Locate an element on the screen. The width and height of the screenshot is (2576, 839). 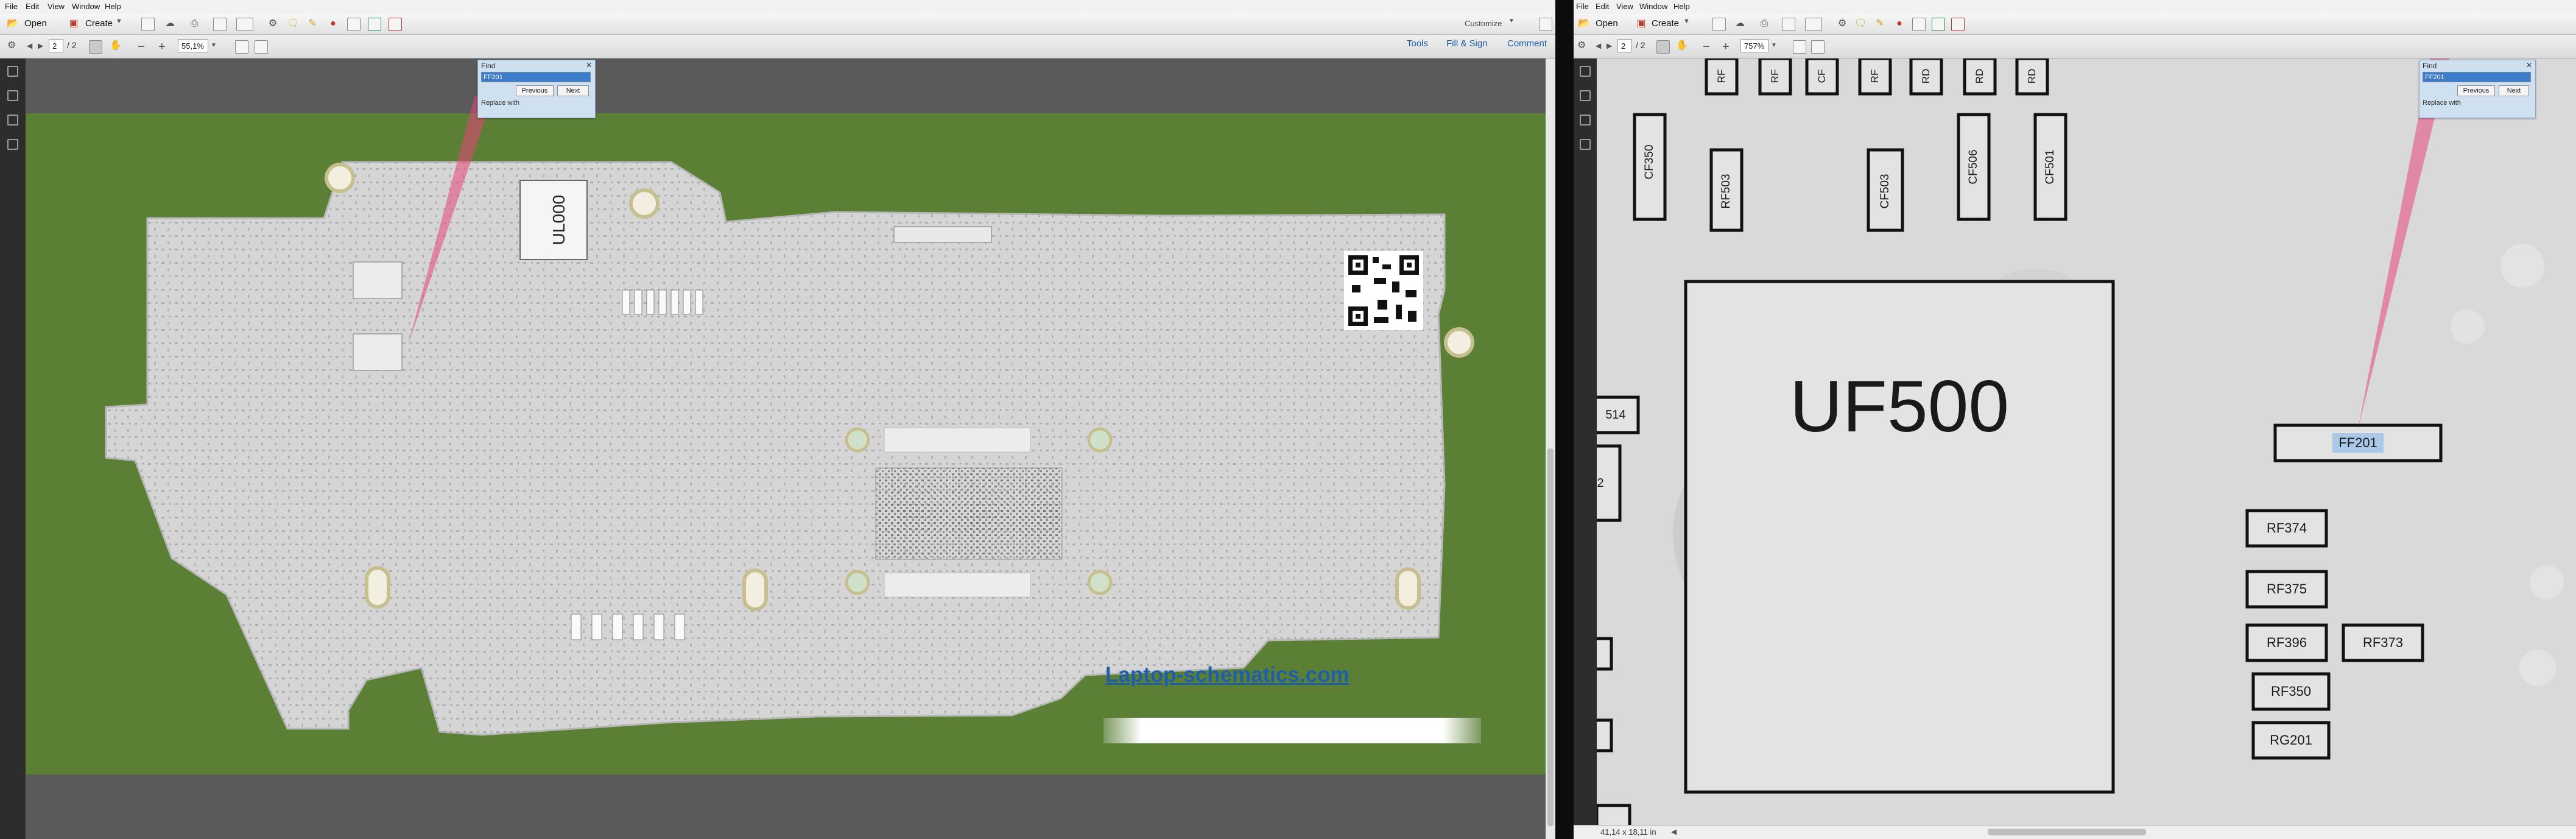
zoom-input: 757% is located at coordinates (1754, 45).